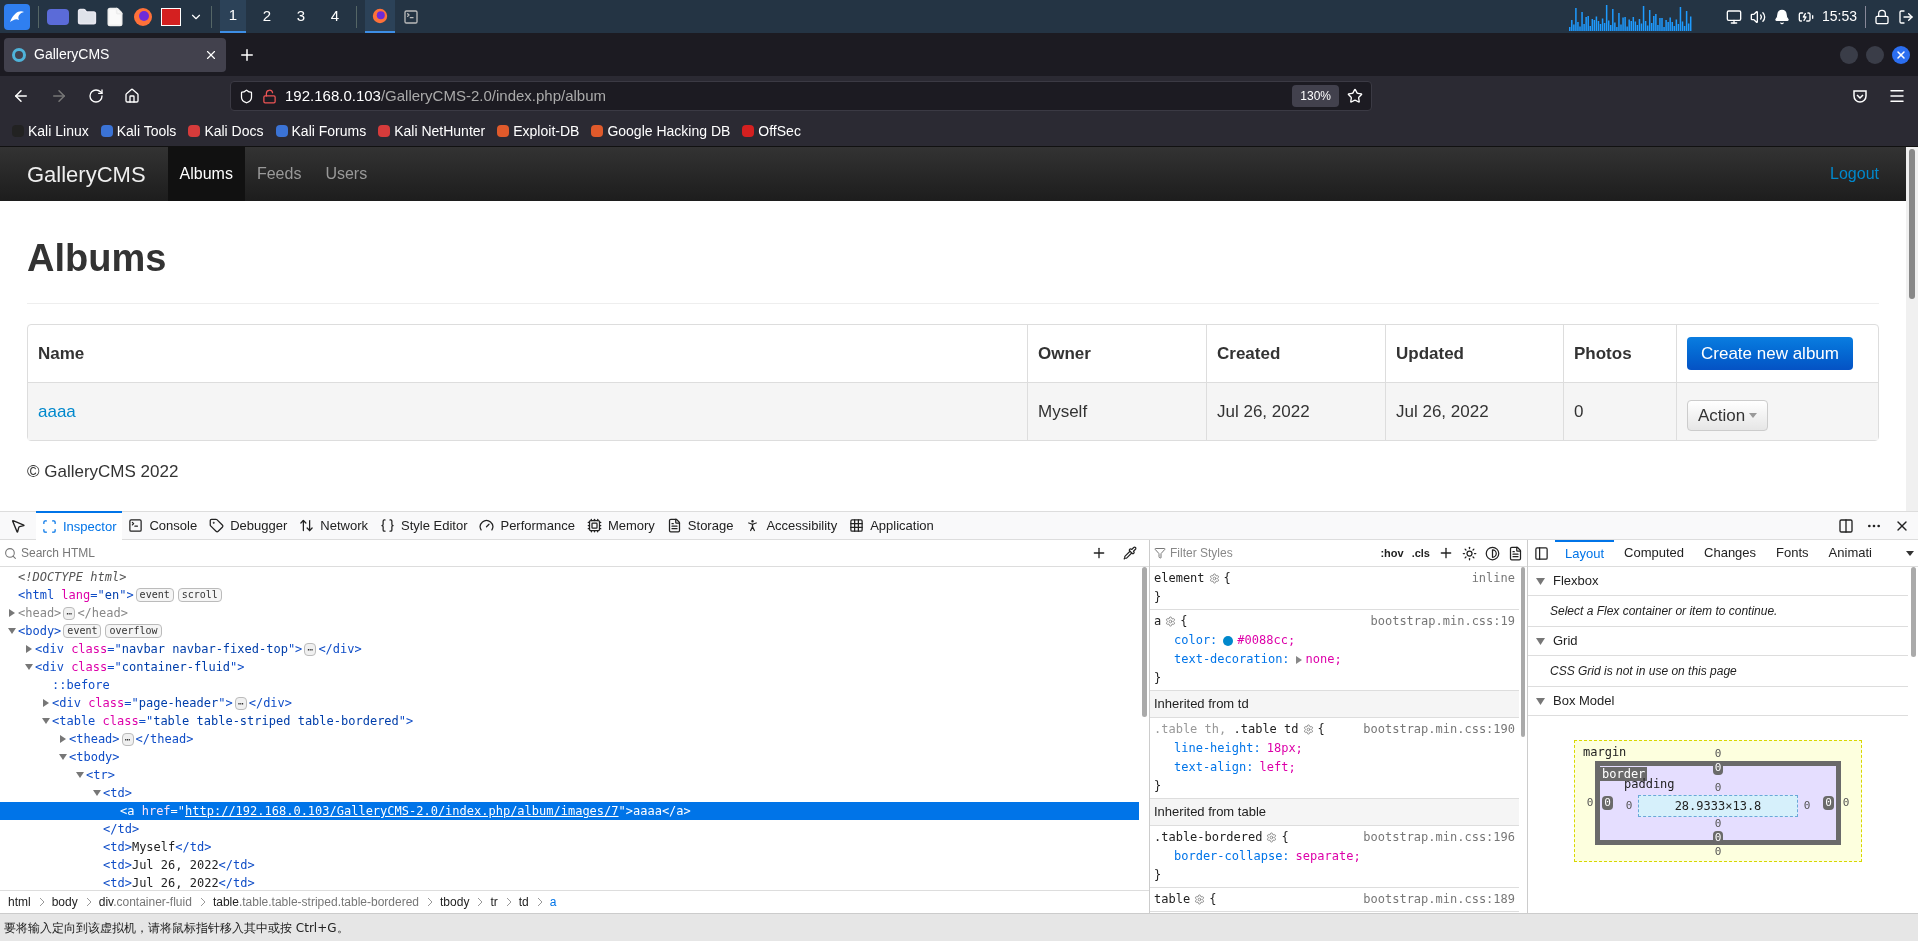  Describe the element at coordinates (132, 96) in the screenshot. I see `home-icon` at that location.